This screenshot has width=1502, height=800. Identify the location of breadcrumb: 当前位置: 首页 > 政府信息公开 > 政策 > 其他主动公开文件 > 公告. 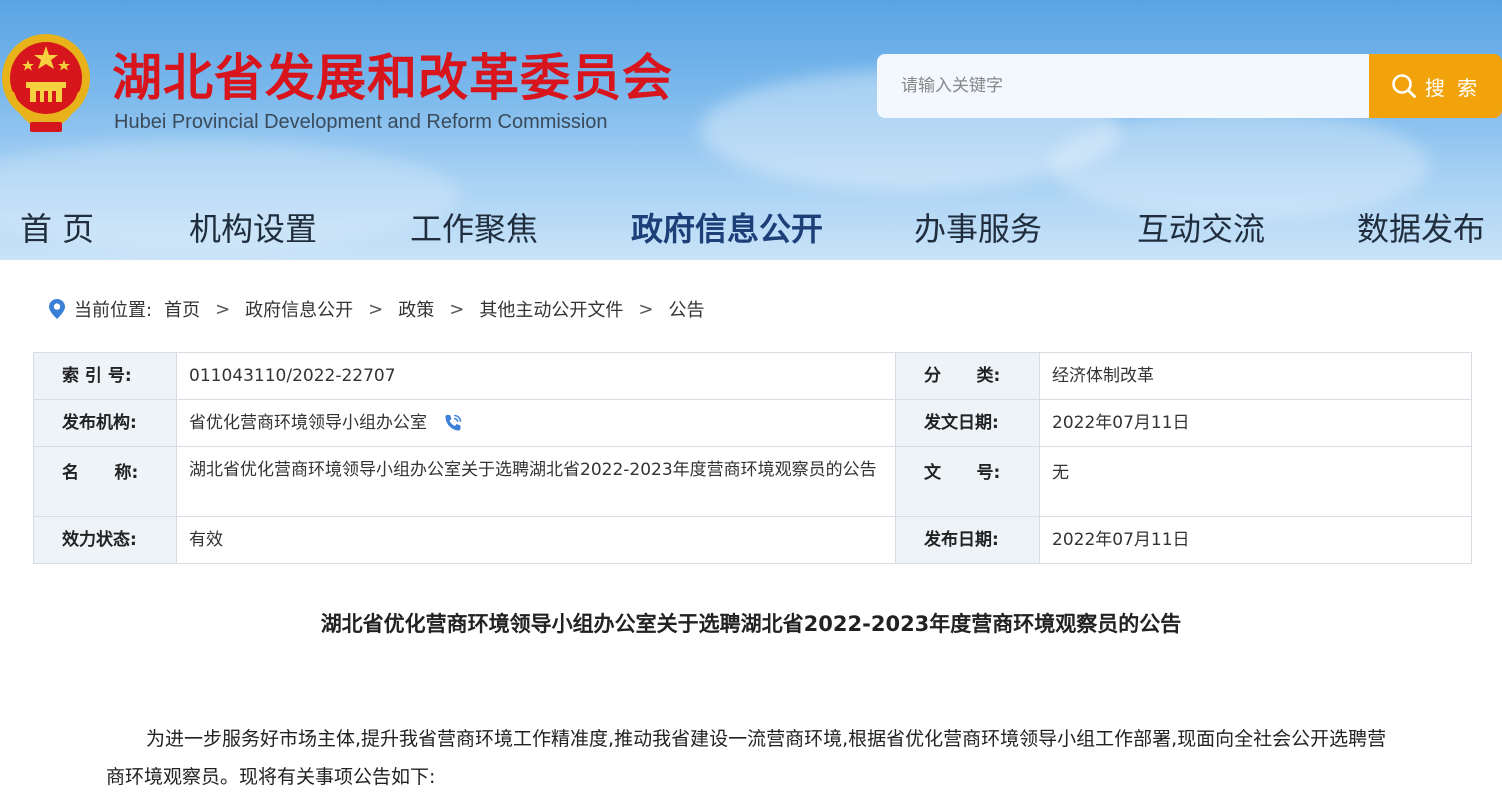
(376, 309).